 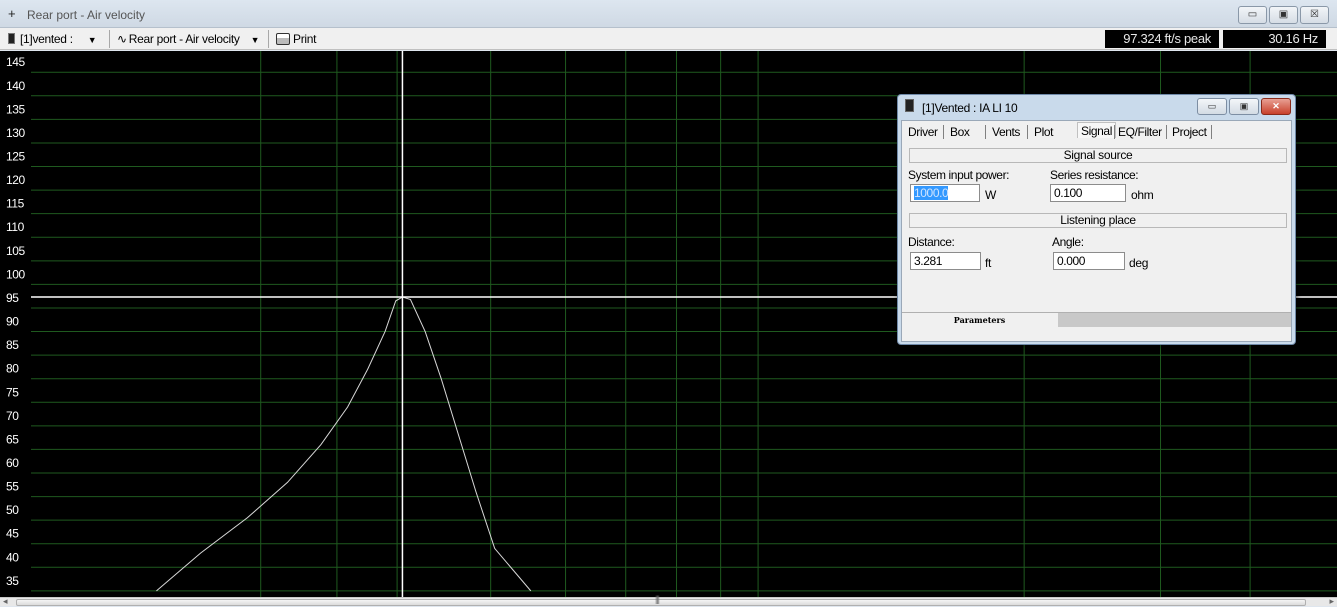 I want to click on y-tick-label: 110, so click(x=15, y=227).